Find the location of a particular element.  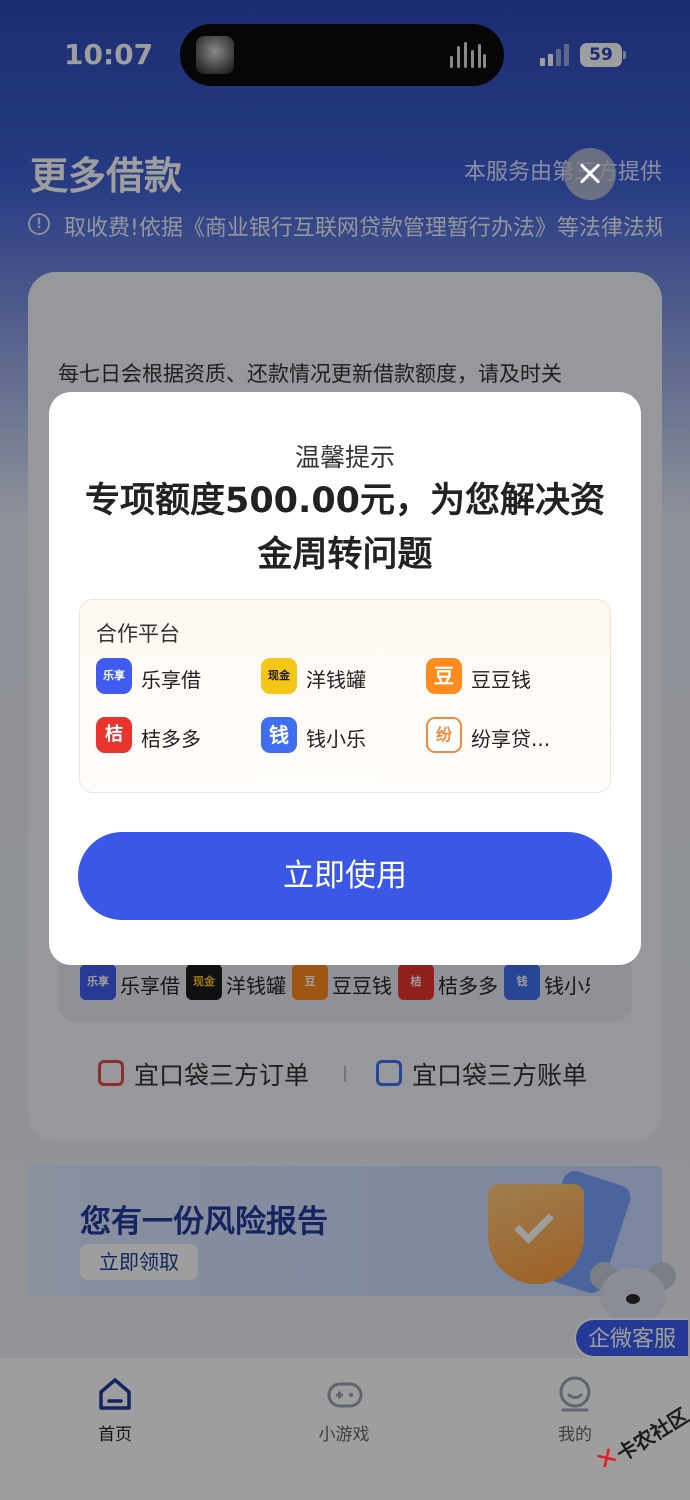

partner-logo-icon: 现金 is located at coordinates (279, 676).